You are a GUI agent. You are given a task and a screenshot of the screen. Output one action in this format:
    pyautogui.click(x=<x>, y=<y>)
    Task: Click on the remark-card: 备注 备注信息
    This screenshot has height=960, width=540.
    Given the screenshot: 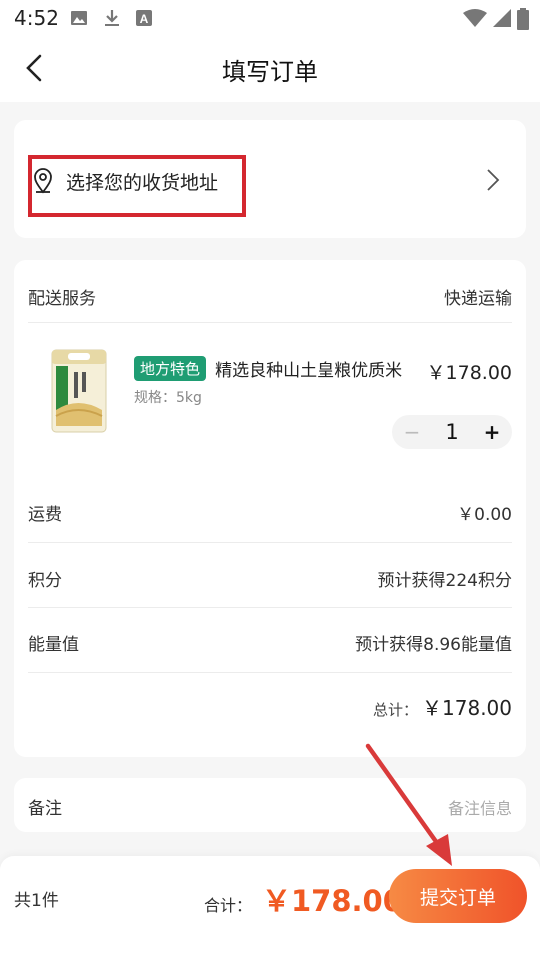 What is the action you would take?
    pyautogui.click(x=270, y=805)
    